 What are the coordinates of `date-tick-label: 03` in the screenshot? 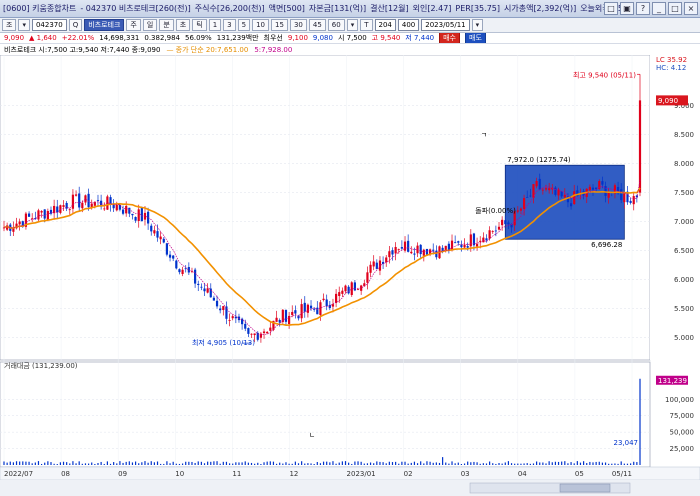 It's located at (465, 474).